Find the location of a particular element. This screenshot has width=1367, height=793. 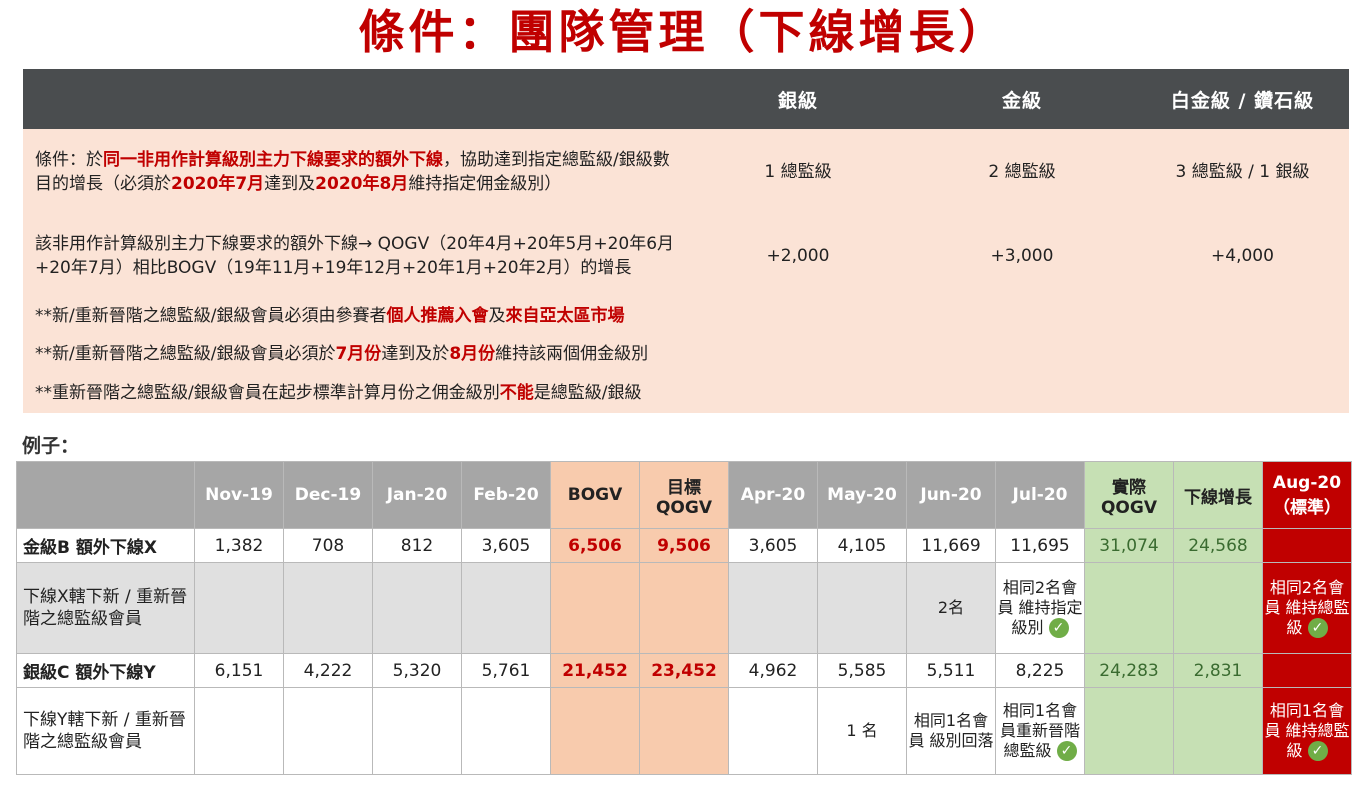

cell-jul: 相同1名會員重新晉階總監級 ✓ is located at coordinates (1040, 731).